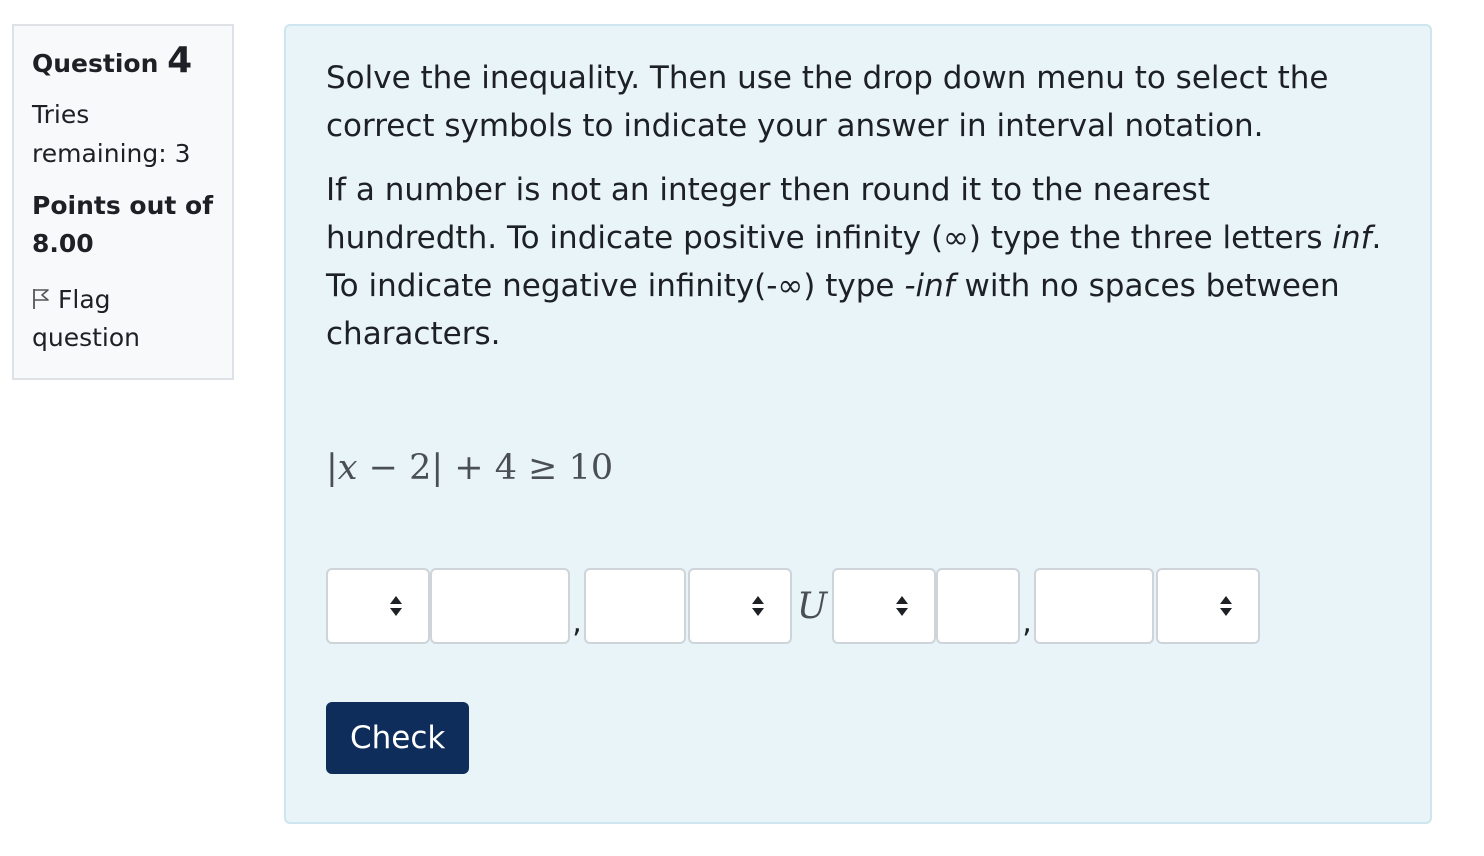 Image resolution: width=1484 pixels, height=856 pixels. What do you see at coordinates (858, 468) in the screenshot?
I see `inequality-expression: |x − 2| + 4 ≥ 10` at bounding box center [858, 468].